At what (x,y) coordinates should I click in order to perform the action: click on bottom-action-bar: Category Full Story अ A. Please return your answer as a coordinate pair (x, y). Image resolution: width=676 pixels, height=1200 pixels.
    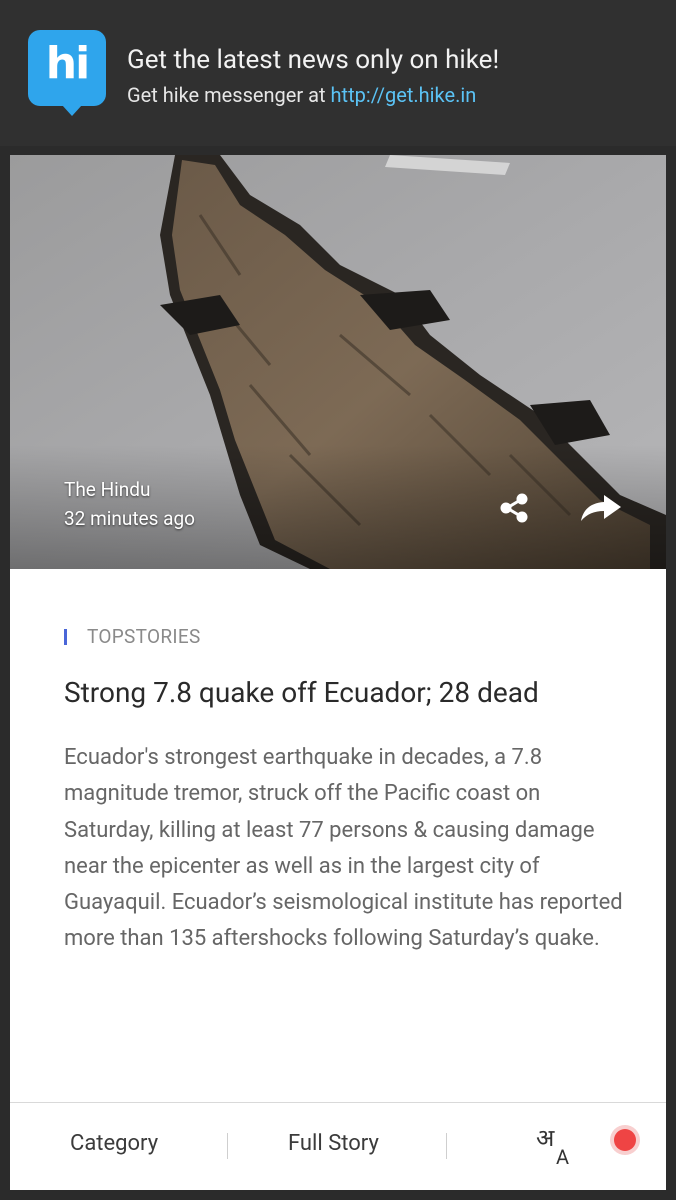
    Looking at the image, I should click on (338, 1146).